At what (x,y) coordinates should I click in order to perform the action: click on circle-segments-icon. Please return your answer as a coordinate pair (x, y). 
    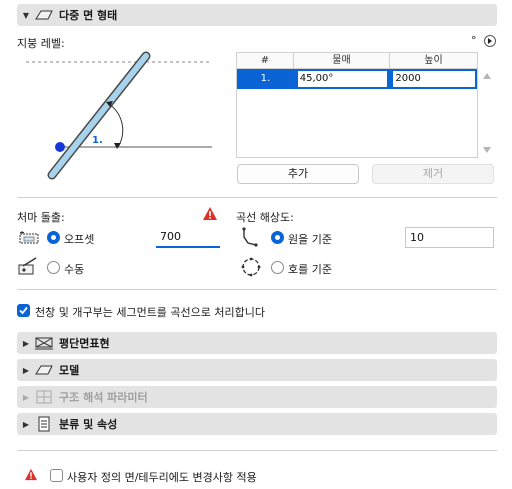
    Looking at the image, I should click on (250, 237).